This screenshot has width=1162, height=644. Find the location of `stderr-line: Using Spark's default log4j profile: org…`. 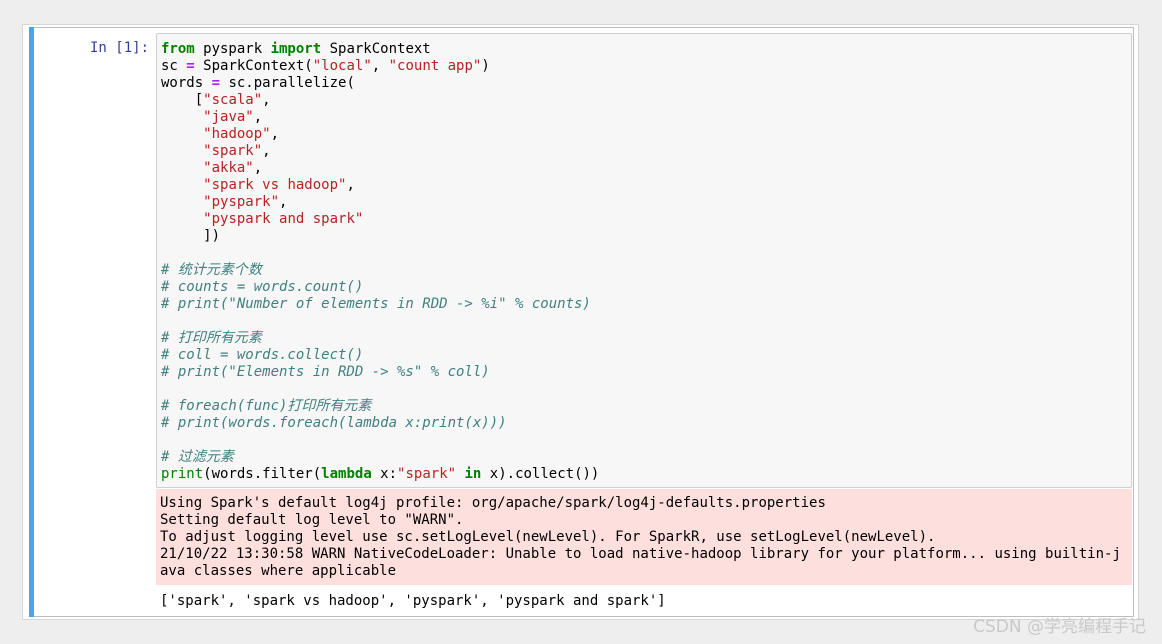

stderr-line: Using Spark's default log4j profile: org… is located at coordinates (493, 503).